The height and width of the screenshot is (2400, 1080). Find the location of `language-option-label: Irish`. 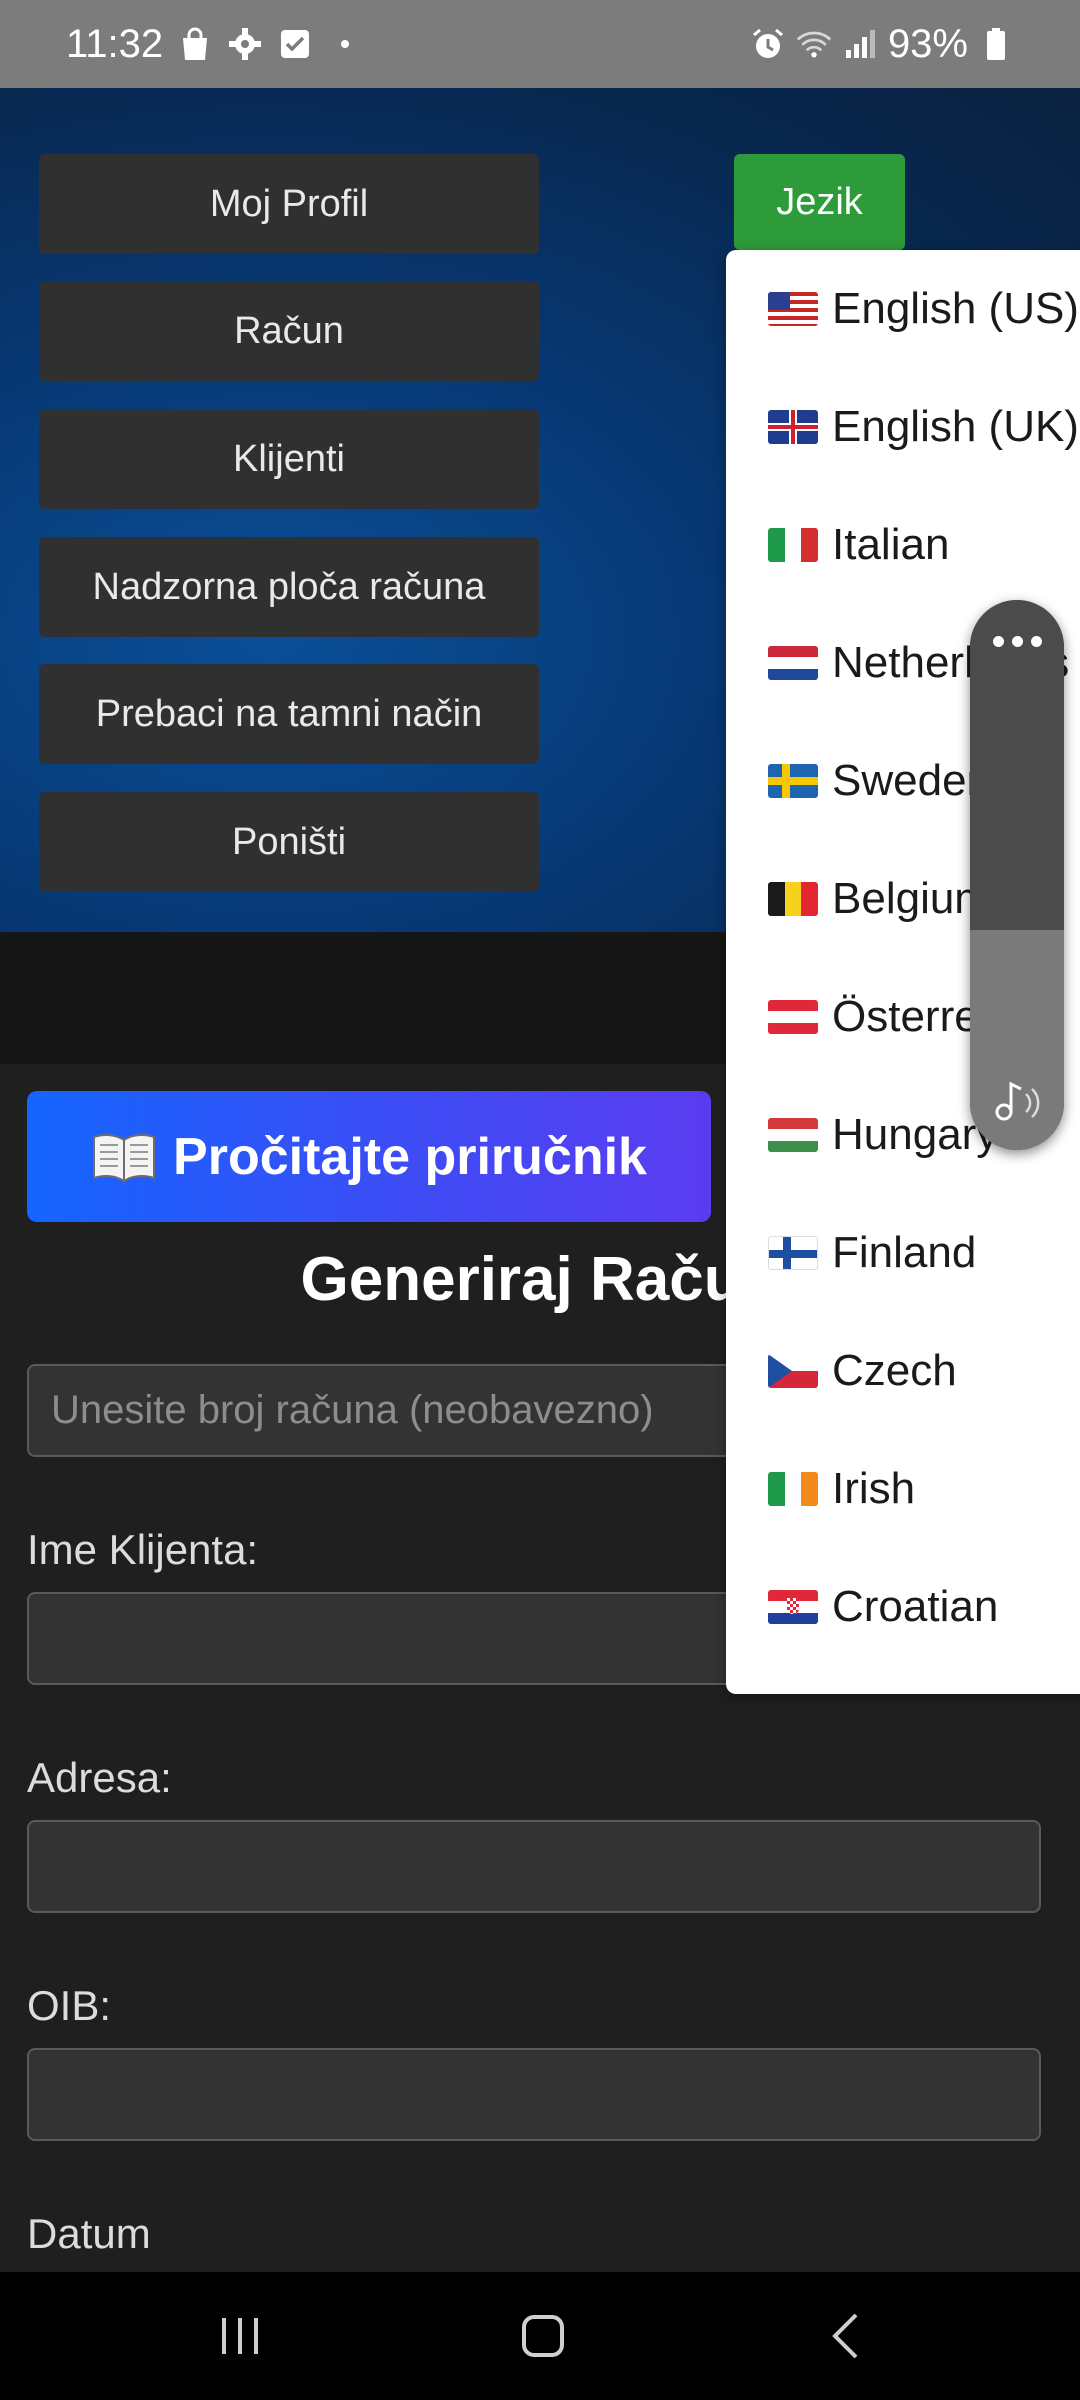

language-option-label: Irish is located at coordinates (874, 1488).